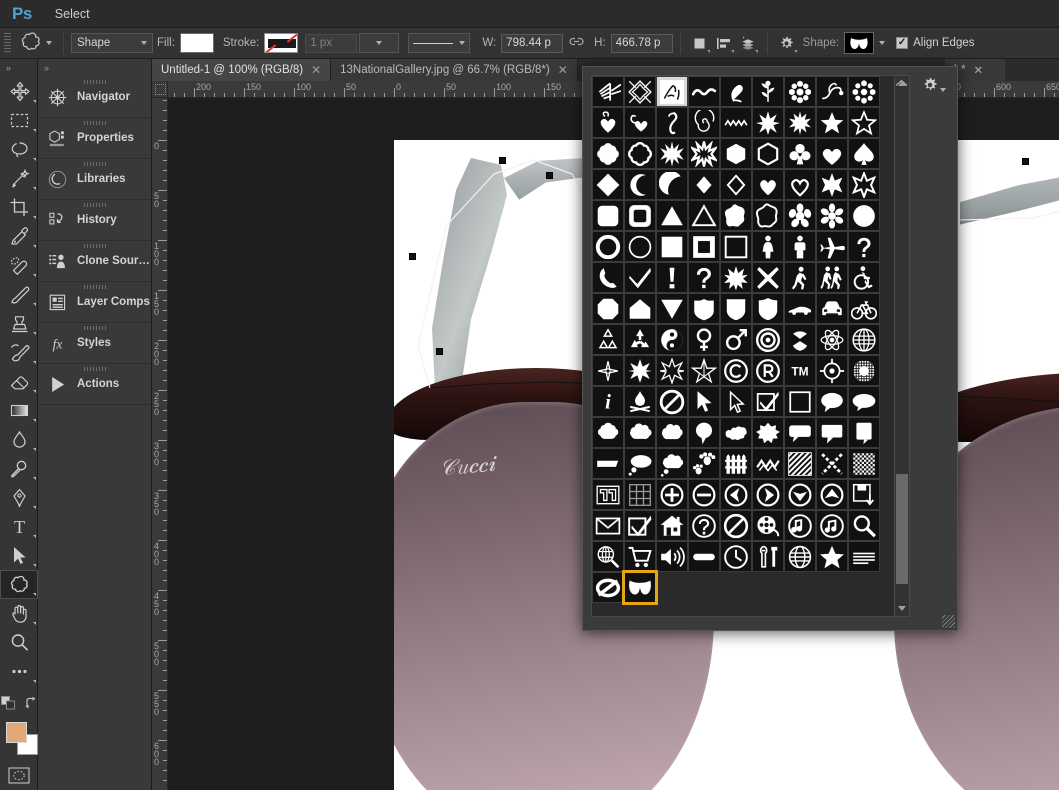 The image size is (1059, 790). Describe the element at coordinates (94, 384) in the screenshot. I see `panel-tab-actions: Actions` at that location.